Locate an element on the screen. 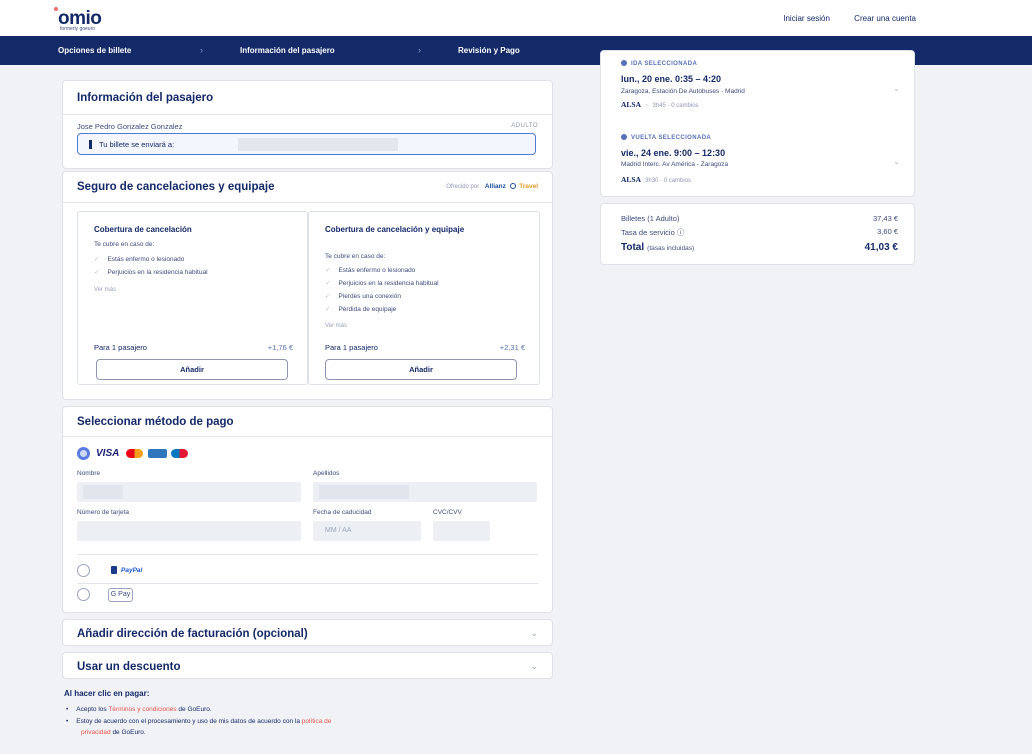 Image resolution: width=1032 pixels, height=754 pixels. insurance-price: +1,76 € is located at coordinates (280, 347).